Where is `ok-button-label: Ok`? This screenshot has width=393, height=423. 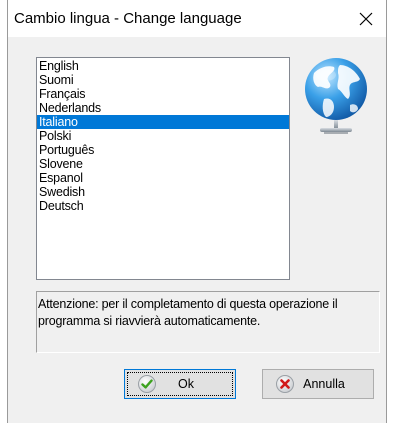 ok-button-label: Ok is located at coordinates (186, 384).